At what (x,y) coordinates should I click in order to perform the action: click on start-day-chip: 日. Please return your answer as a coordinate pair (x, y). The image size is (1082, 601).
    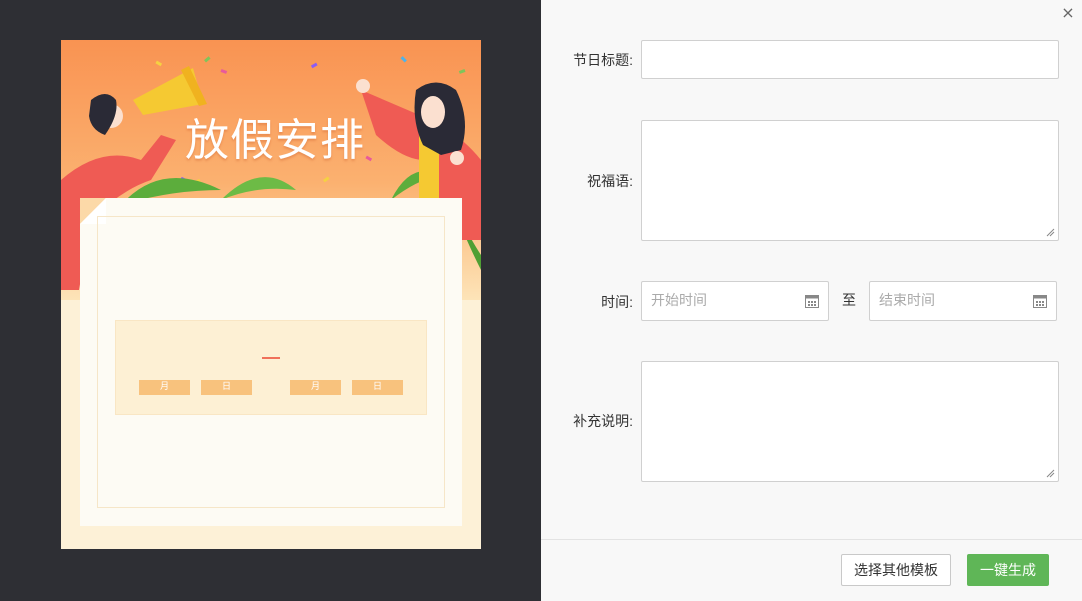
    Looking at the image, I should click on (226, 387).